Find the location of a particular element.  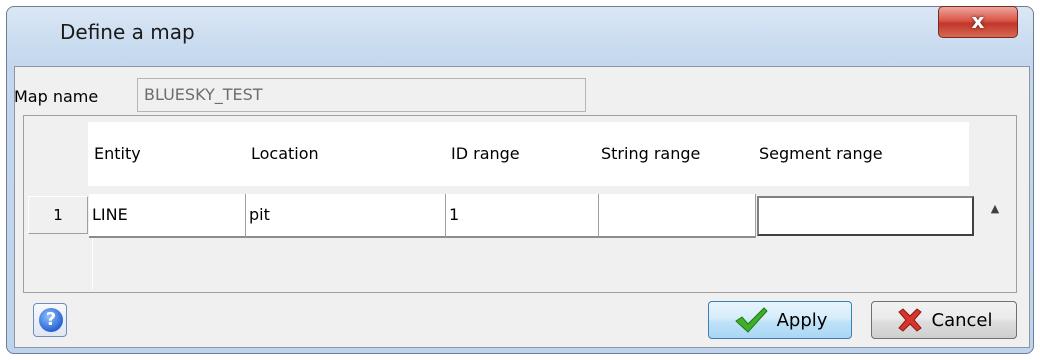

column-header-segment-range: Segment range is located at coordinates (861, 154).